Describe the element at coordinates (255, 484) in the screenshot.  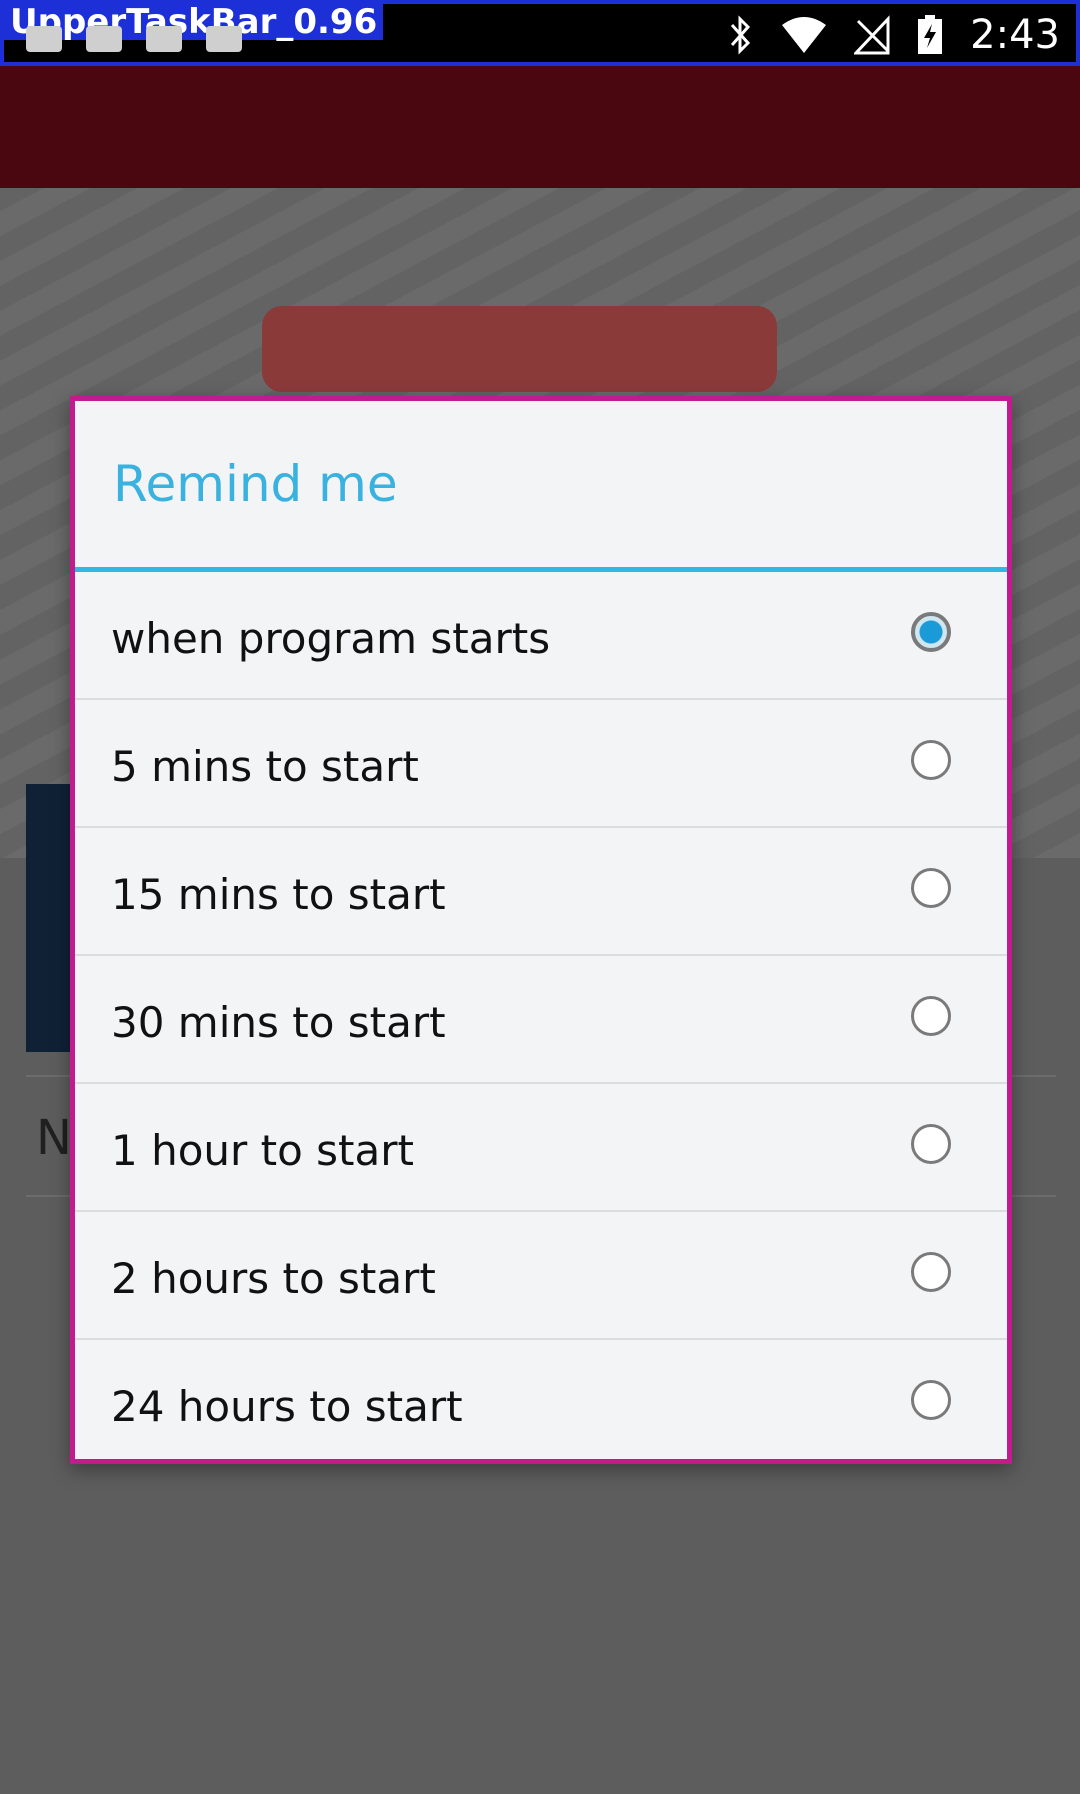
I see `dialog-title: Remind me` at that location.